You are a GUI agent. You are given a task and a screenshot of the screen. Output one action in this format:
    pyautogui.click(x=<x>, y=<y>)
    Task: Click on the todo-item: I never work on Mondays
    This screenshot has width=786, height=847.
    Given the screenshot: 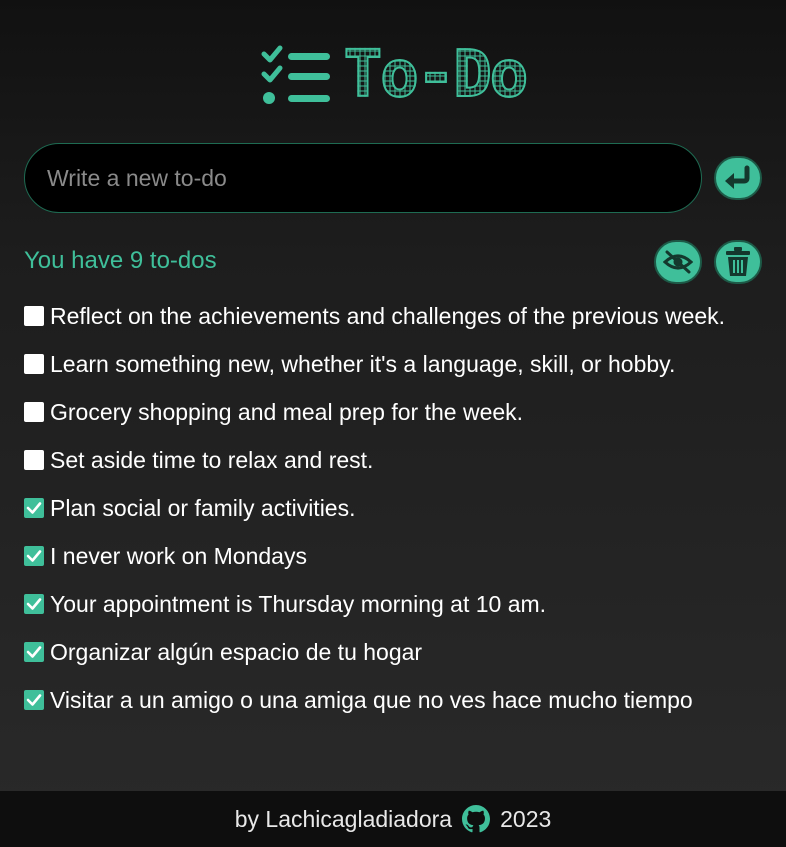 What is the action you would take?
    pyautogui.click(x=394, y=560)
    